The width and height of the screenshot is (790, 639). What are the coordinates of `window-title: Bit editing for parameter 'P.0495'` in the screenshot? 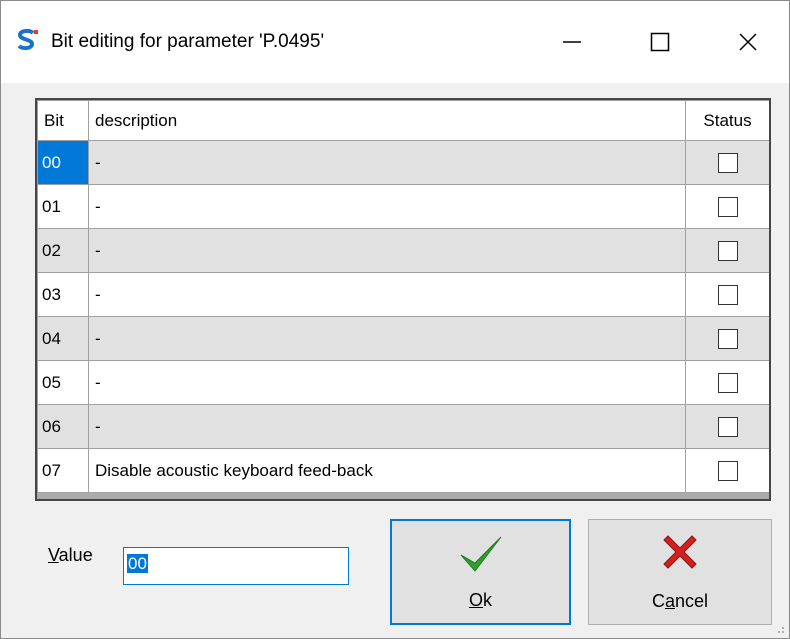 It's located at (188, 41).